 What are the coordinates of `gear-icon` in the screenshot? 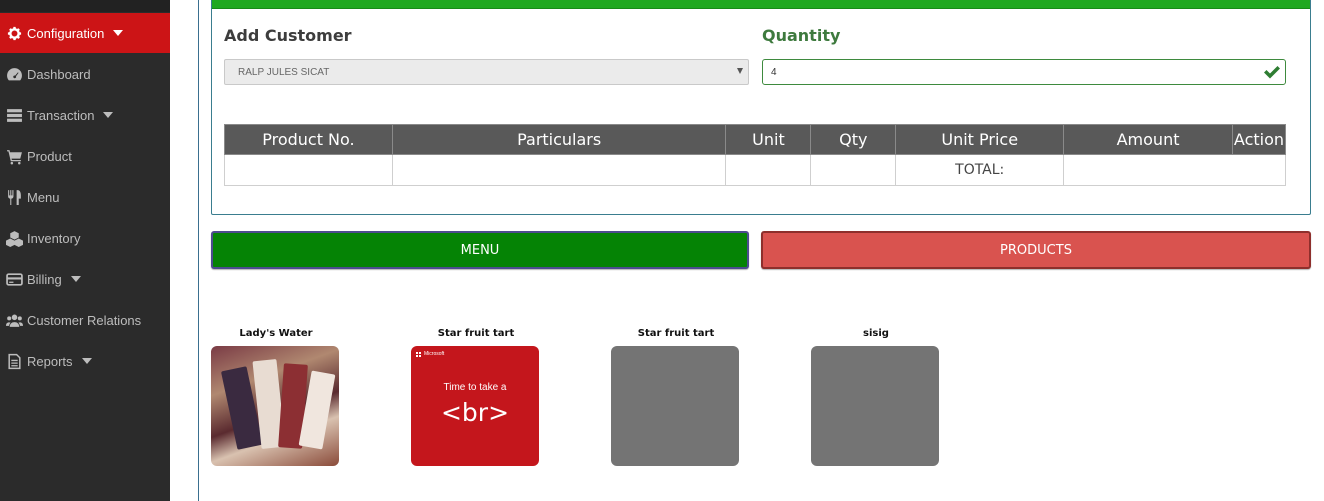 It's located at (14, 33).